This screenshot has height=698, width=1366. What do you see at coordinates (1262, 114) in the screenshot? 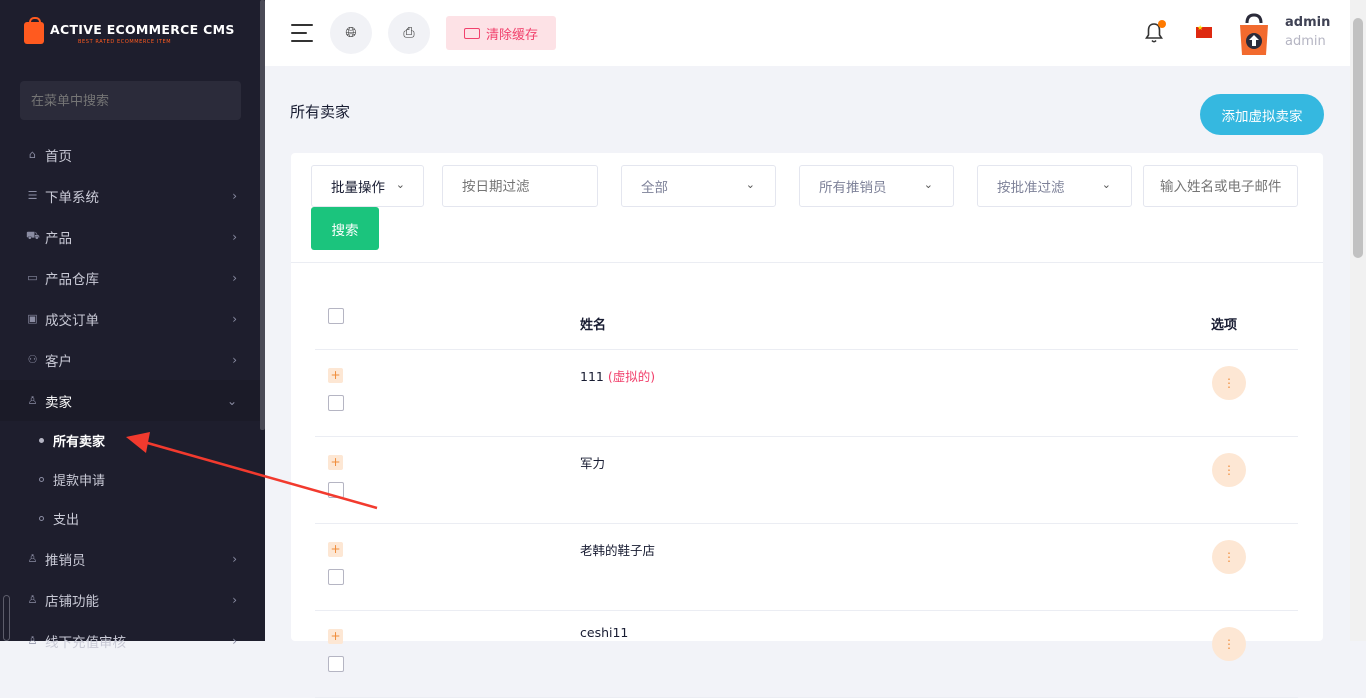
I see `add-virtual-seller-button: 添加虚拟卖家` at bounding box center [1262, 114].